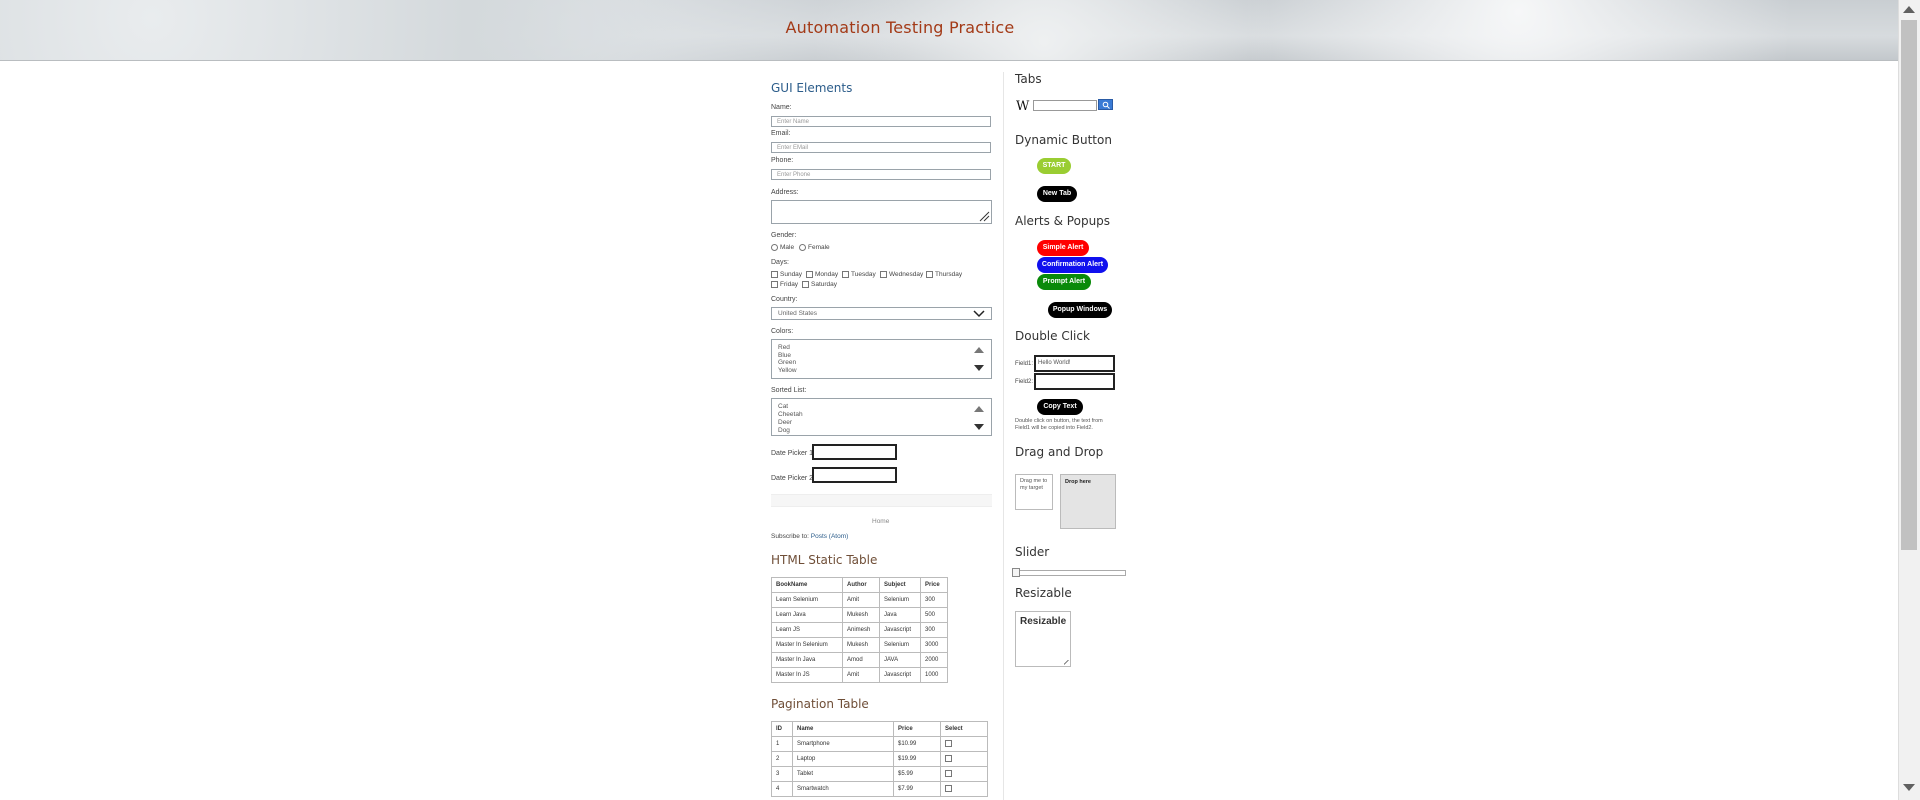 This screenshot has height=800, width=1920. Describe the element at coordinates (1043, 639) in the screenshot. I see `resizable-box: Resizable` at that location.